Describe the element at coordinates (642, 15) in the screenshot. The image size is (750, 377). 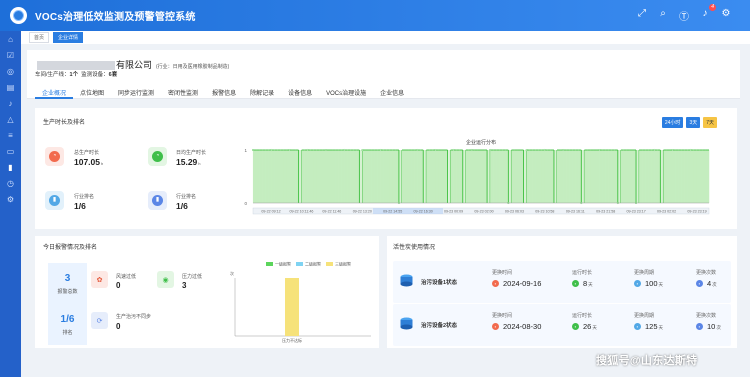
I see `fullscreen-icon: ⤢` at that location.